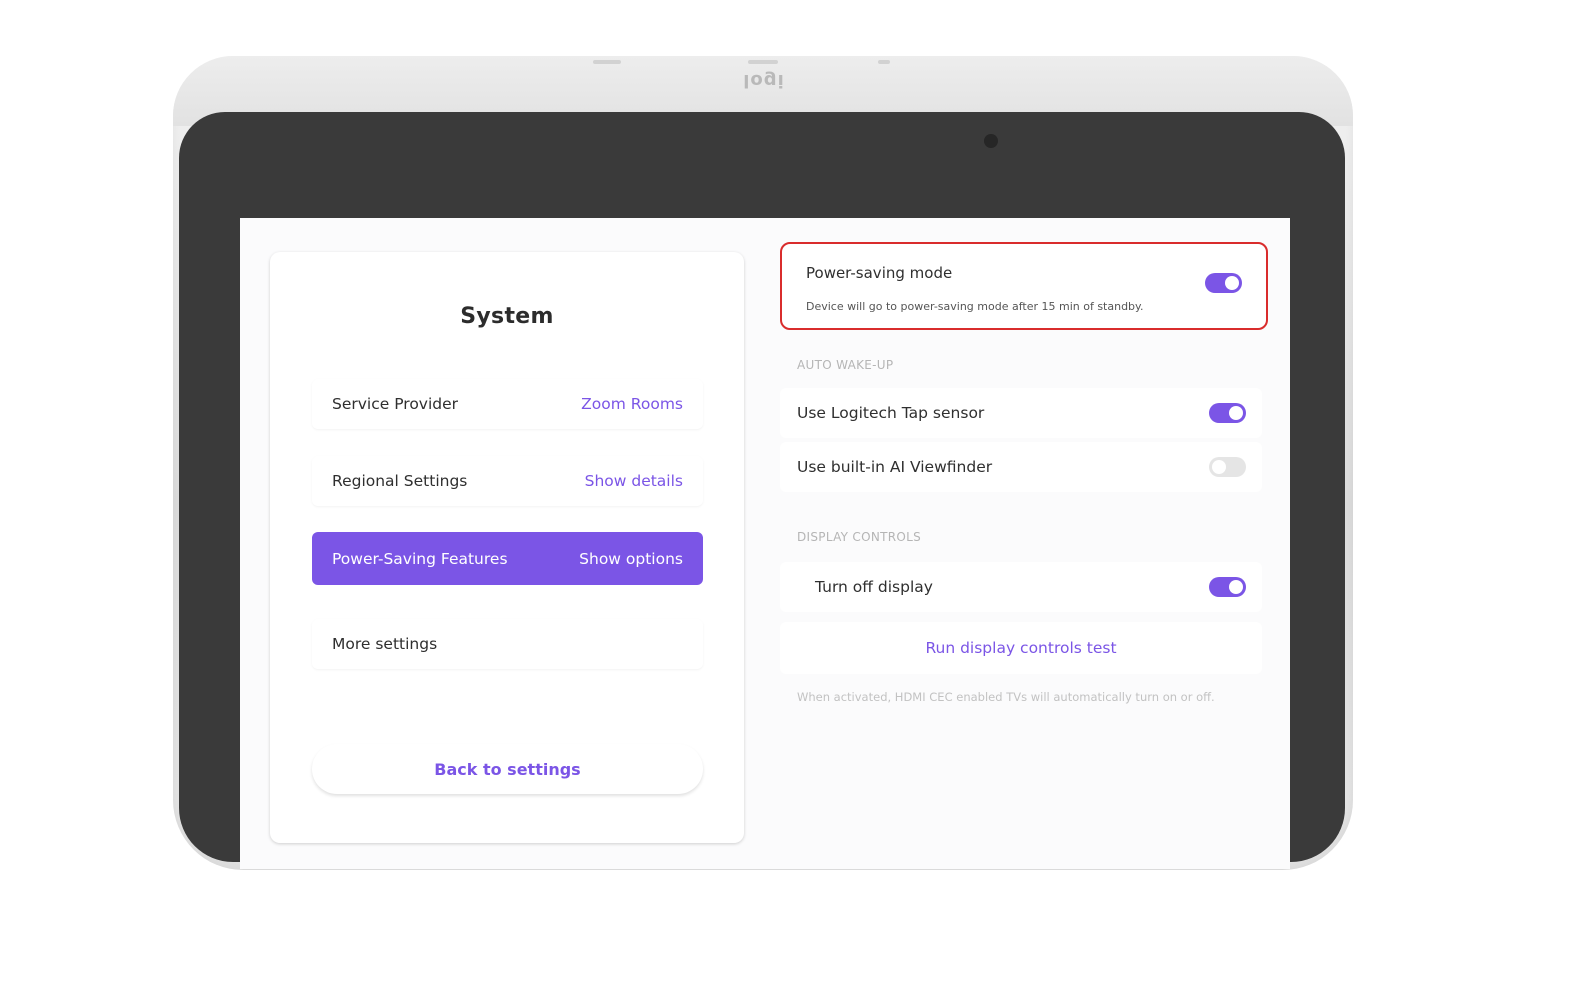 The height and width of the screenshot is (994, 1582). Describe the element at coordinates (633, 481) in the screenshot. I see `row-value: Show details` at that location.